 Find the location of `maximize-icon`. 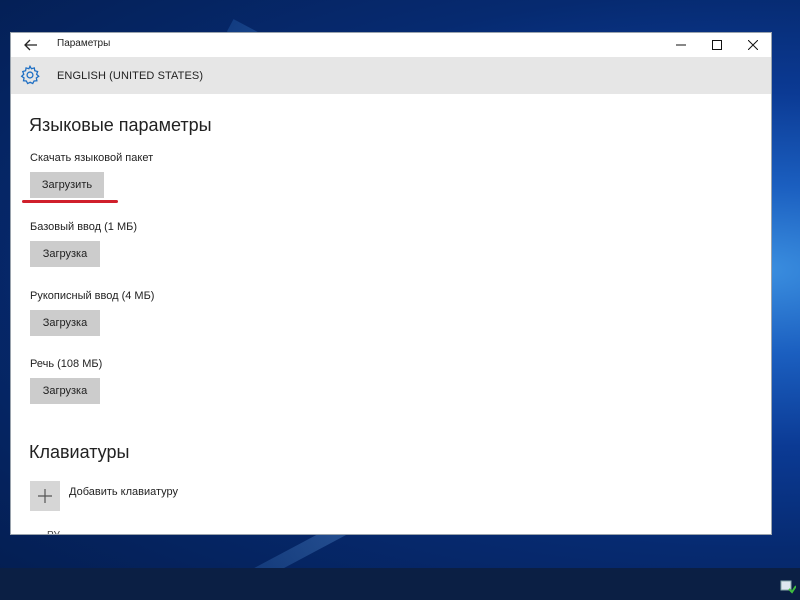

maximize-icon is located at coordinates (717, 45).